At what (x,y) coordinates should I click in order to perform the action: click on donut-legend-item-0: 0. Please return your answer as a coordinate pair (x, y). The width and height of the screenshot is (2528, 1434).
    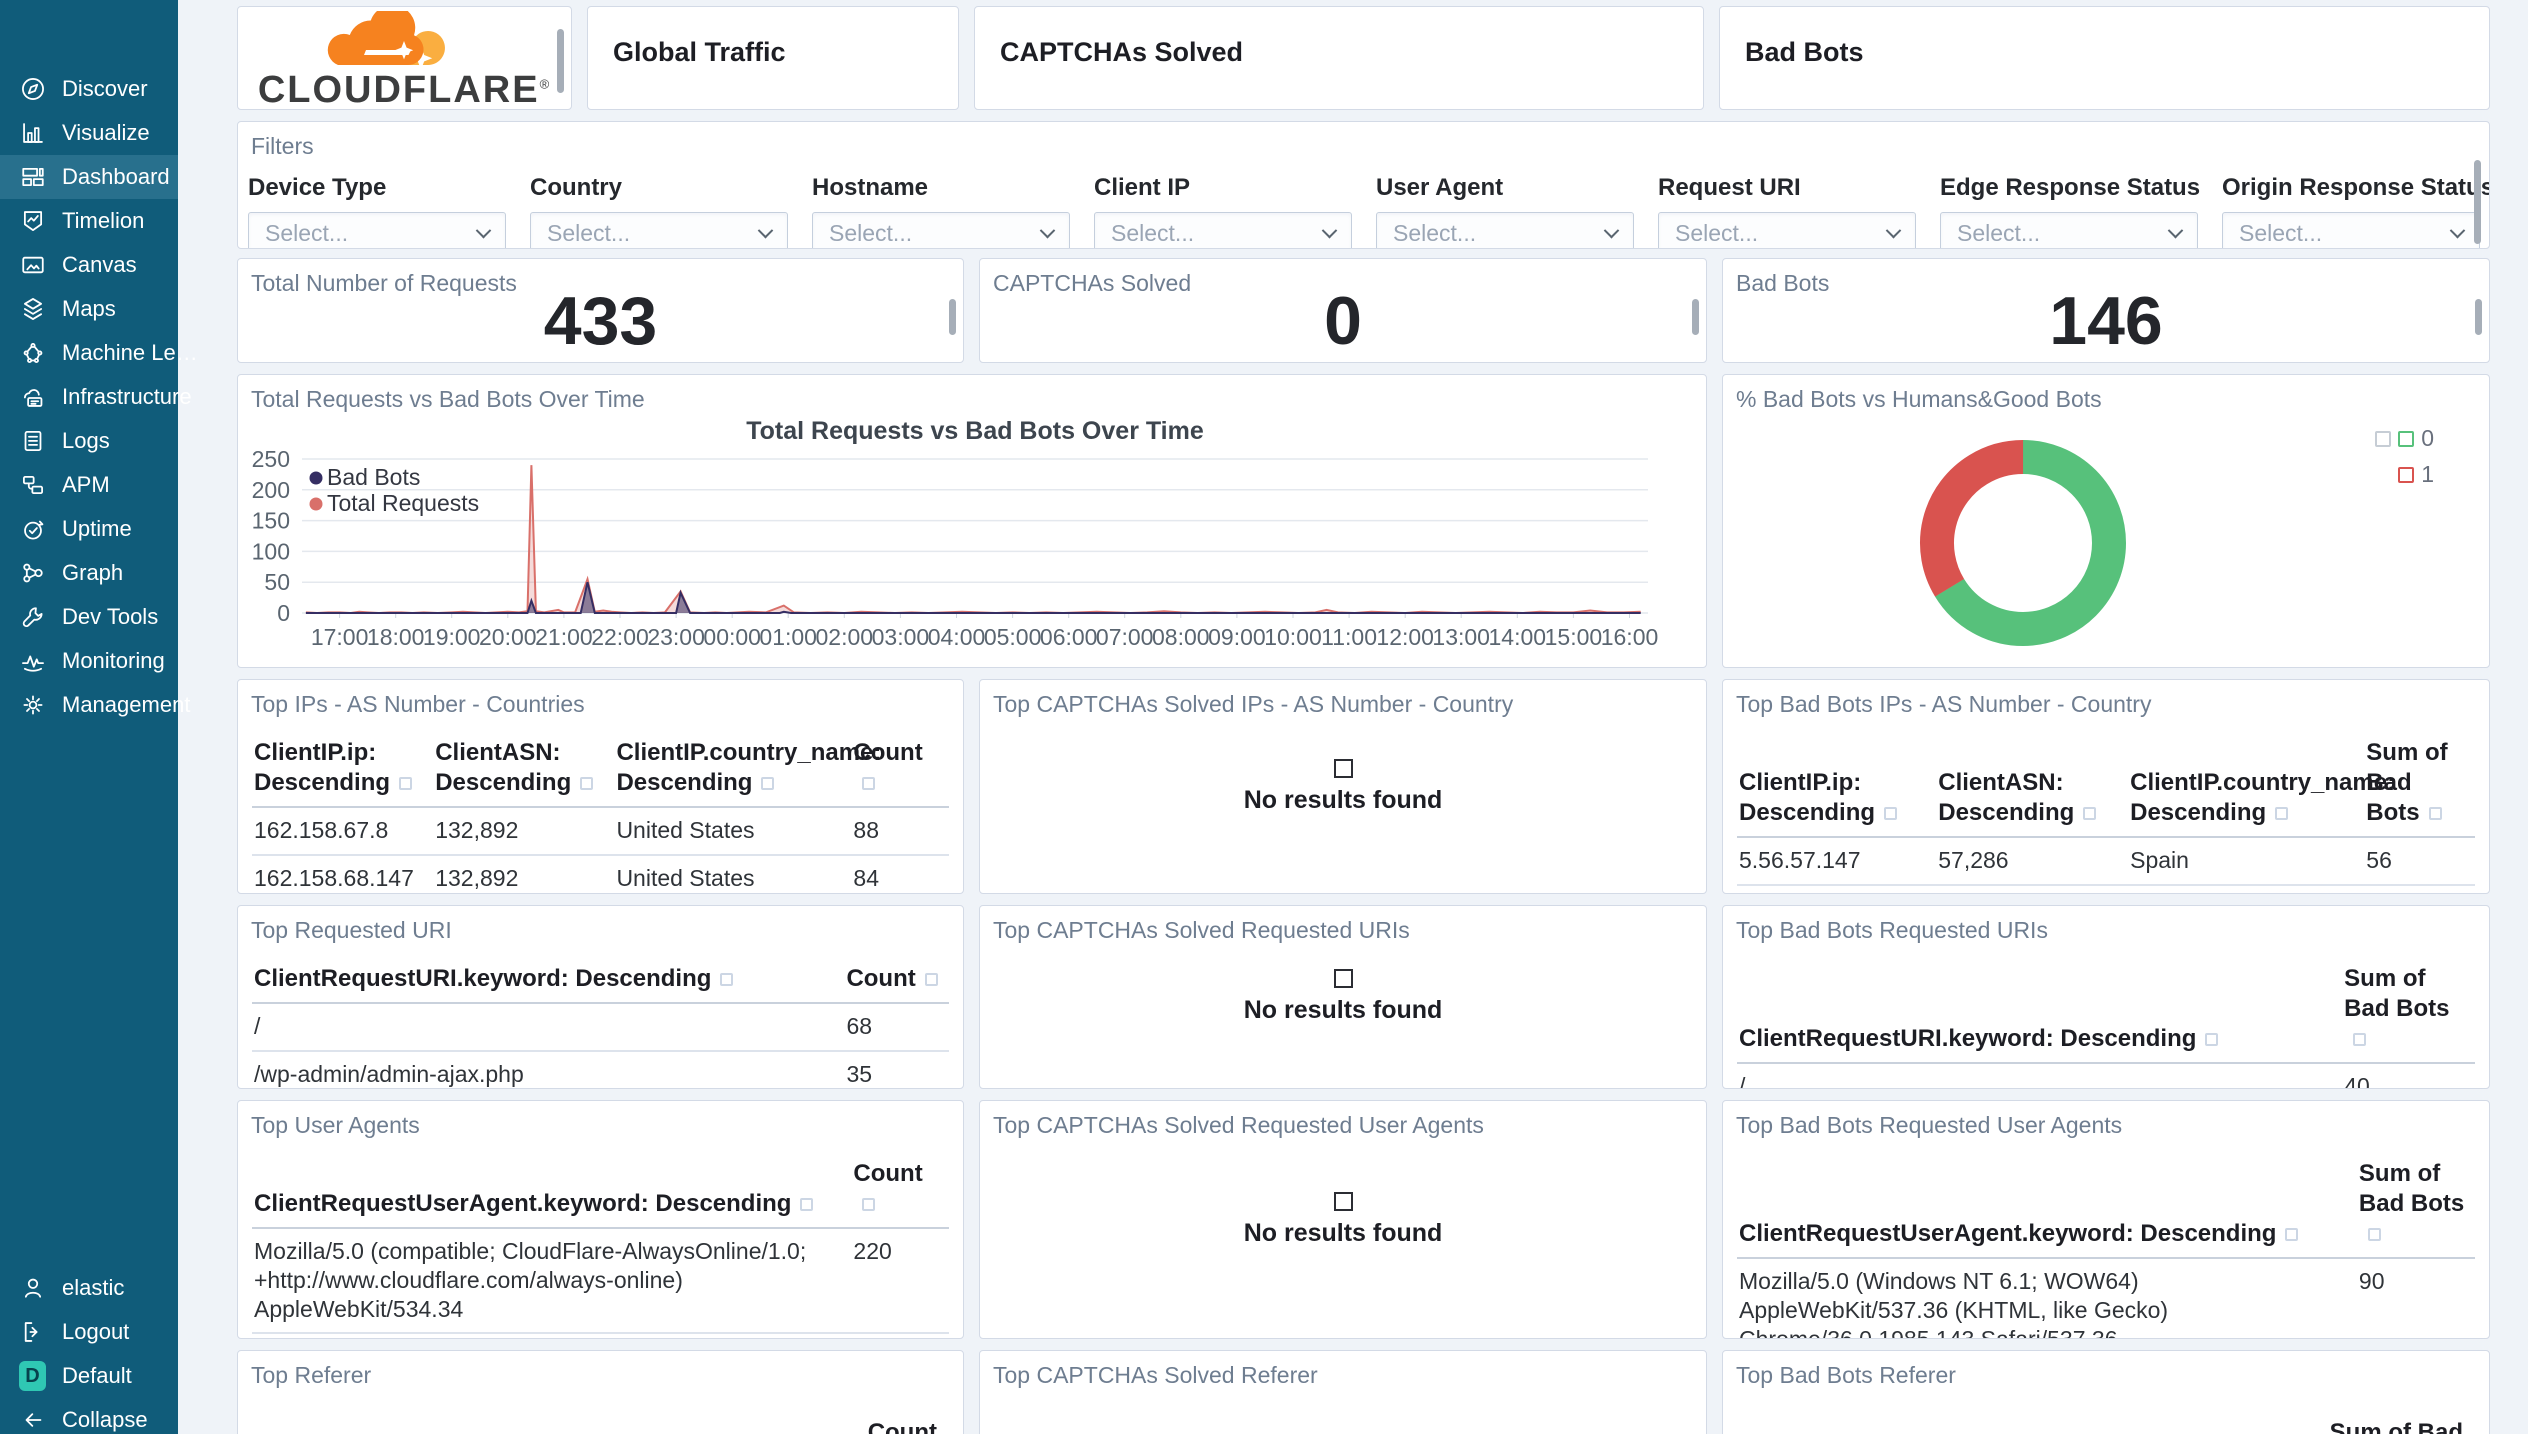
    Looking at the image, I should click on (2404, 438).